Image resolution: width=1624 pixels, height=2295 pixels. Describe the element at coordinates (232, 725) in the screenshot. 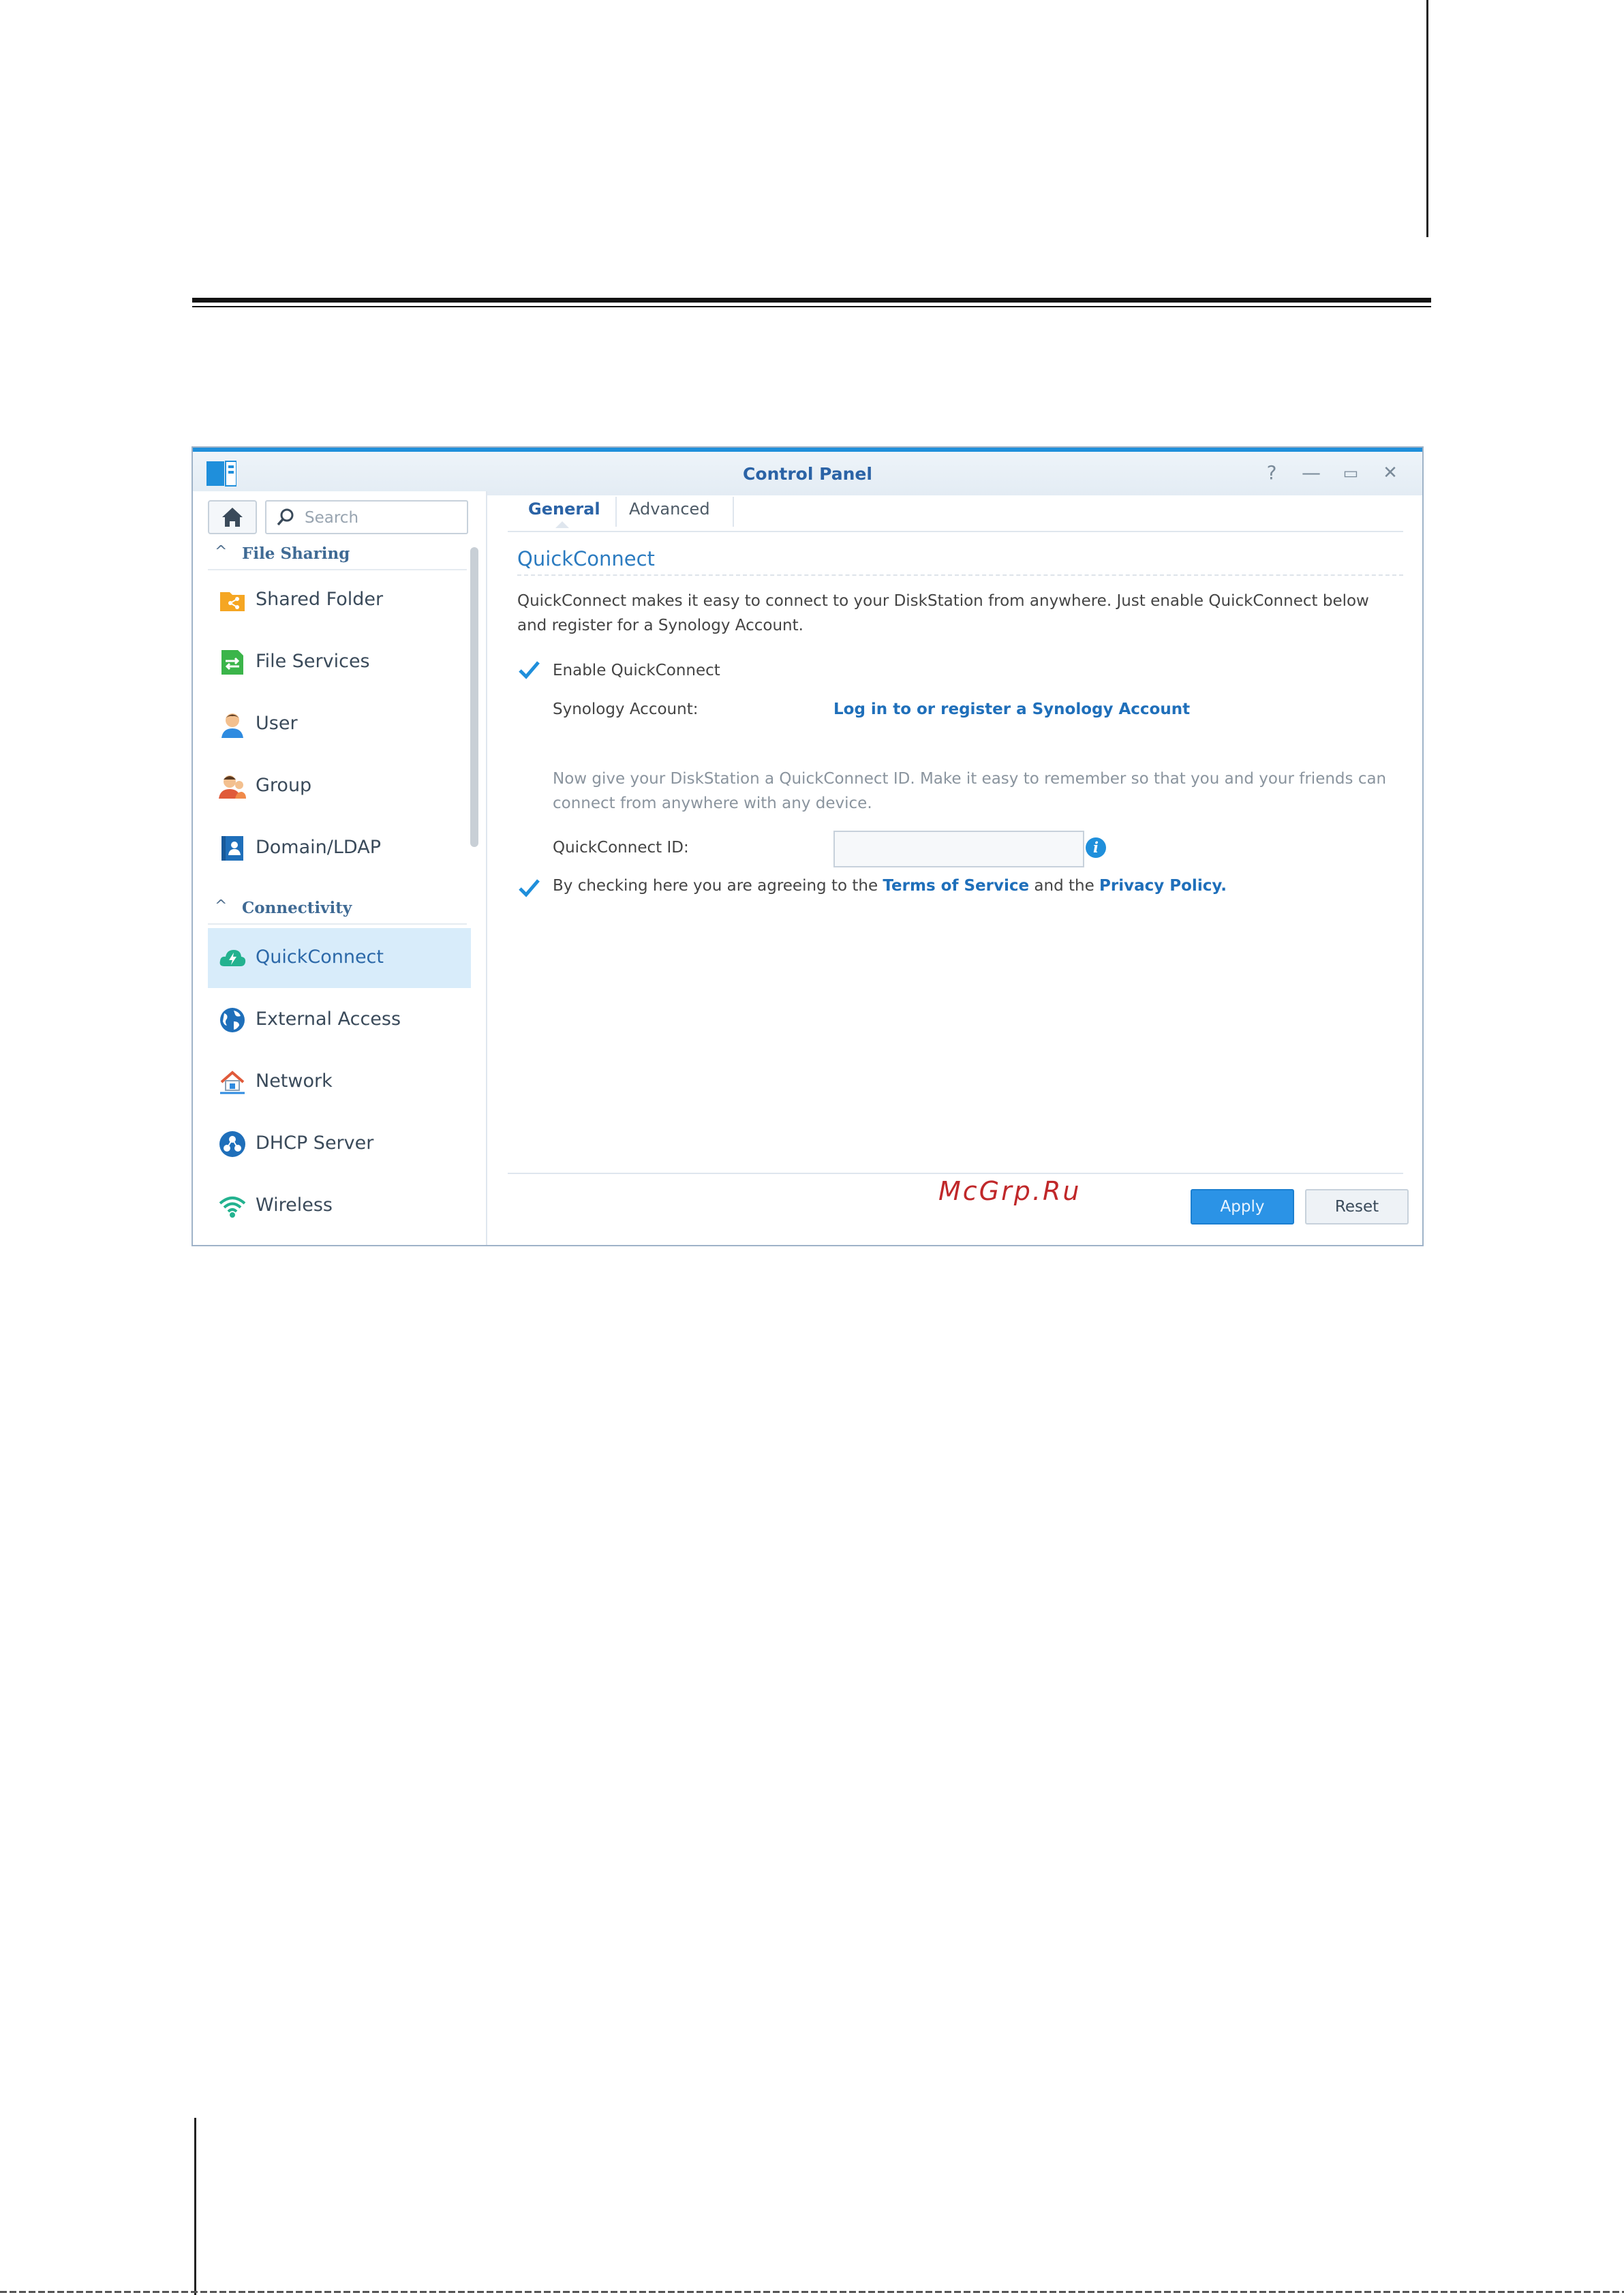

I see `user-icon` at that location.